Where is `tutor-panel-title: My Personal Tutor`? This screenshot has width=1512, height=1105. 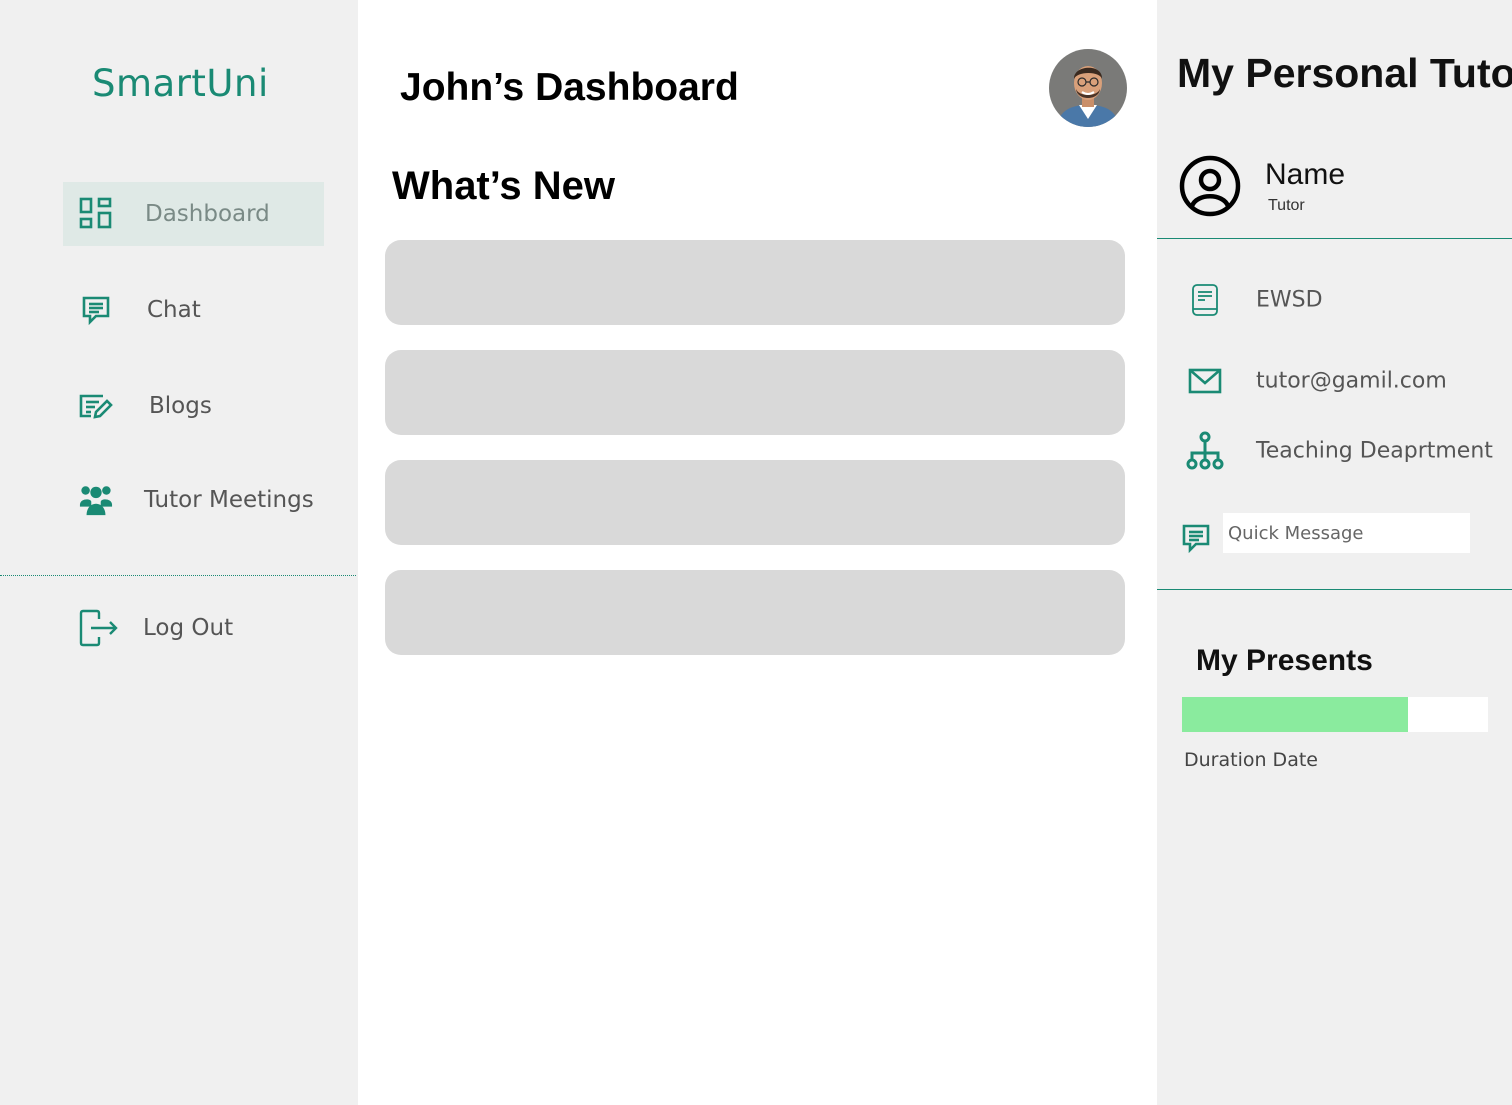 tutor-panel-title: My Personal Tutor is located at coordinates (1344, 73).